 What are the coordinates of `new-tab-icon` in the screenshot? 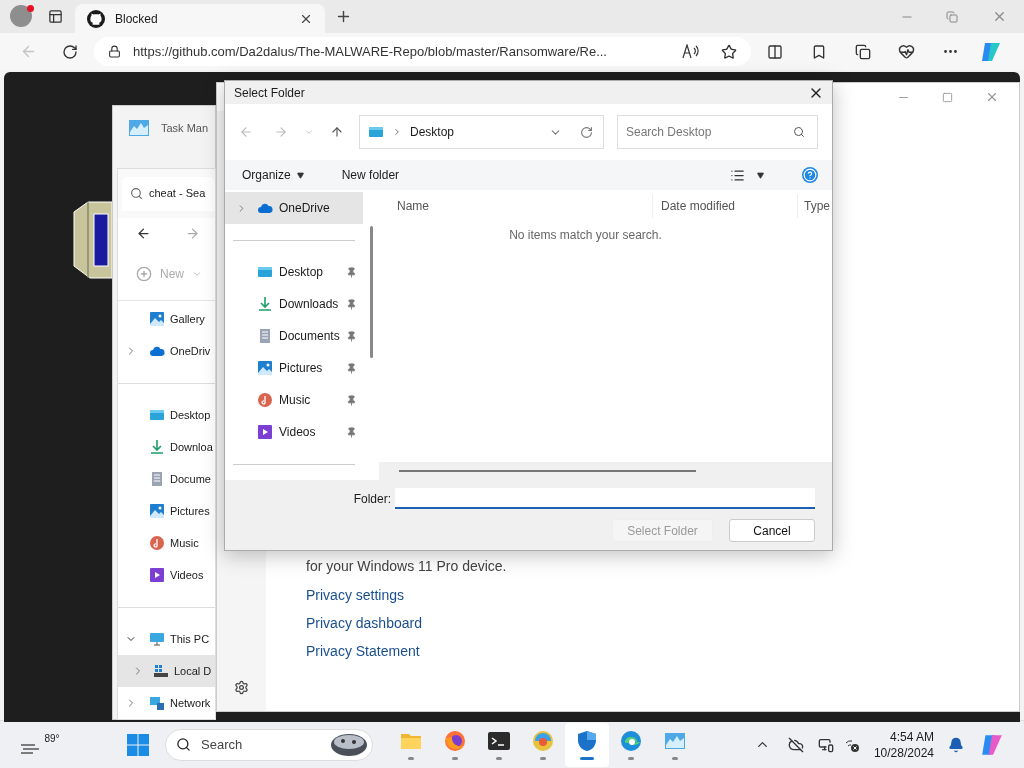 It's located at (343, 16).